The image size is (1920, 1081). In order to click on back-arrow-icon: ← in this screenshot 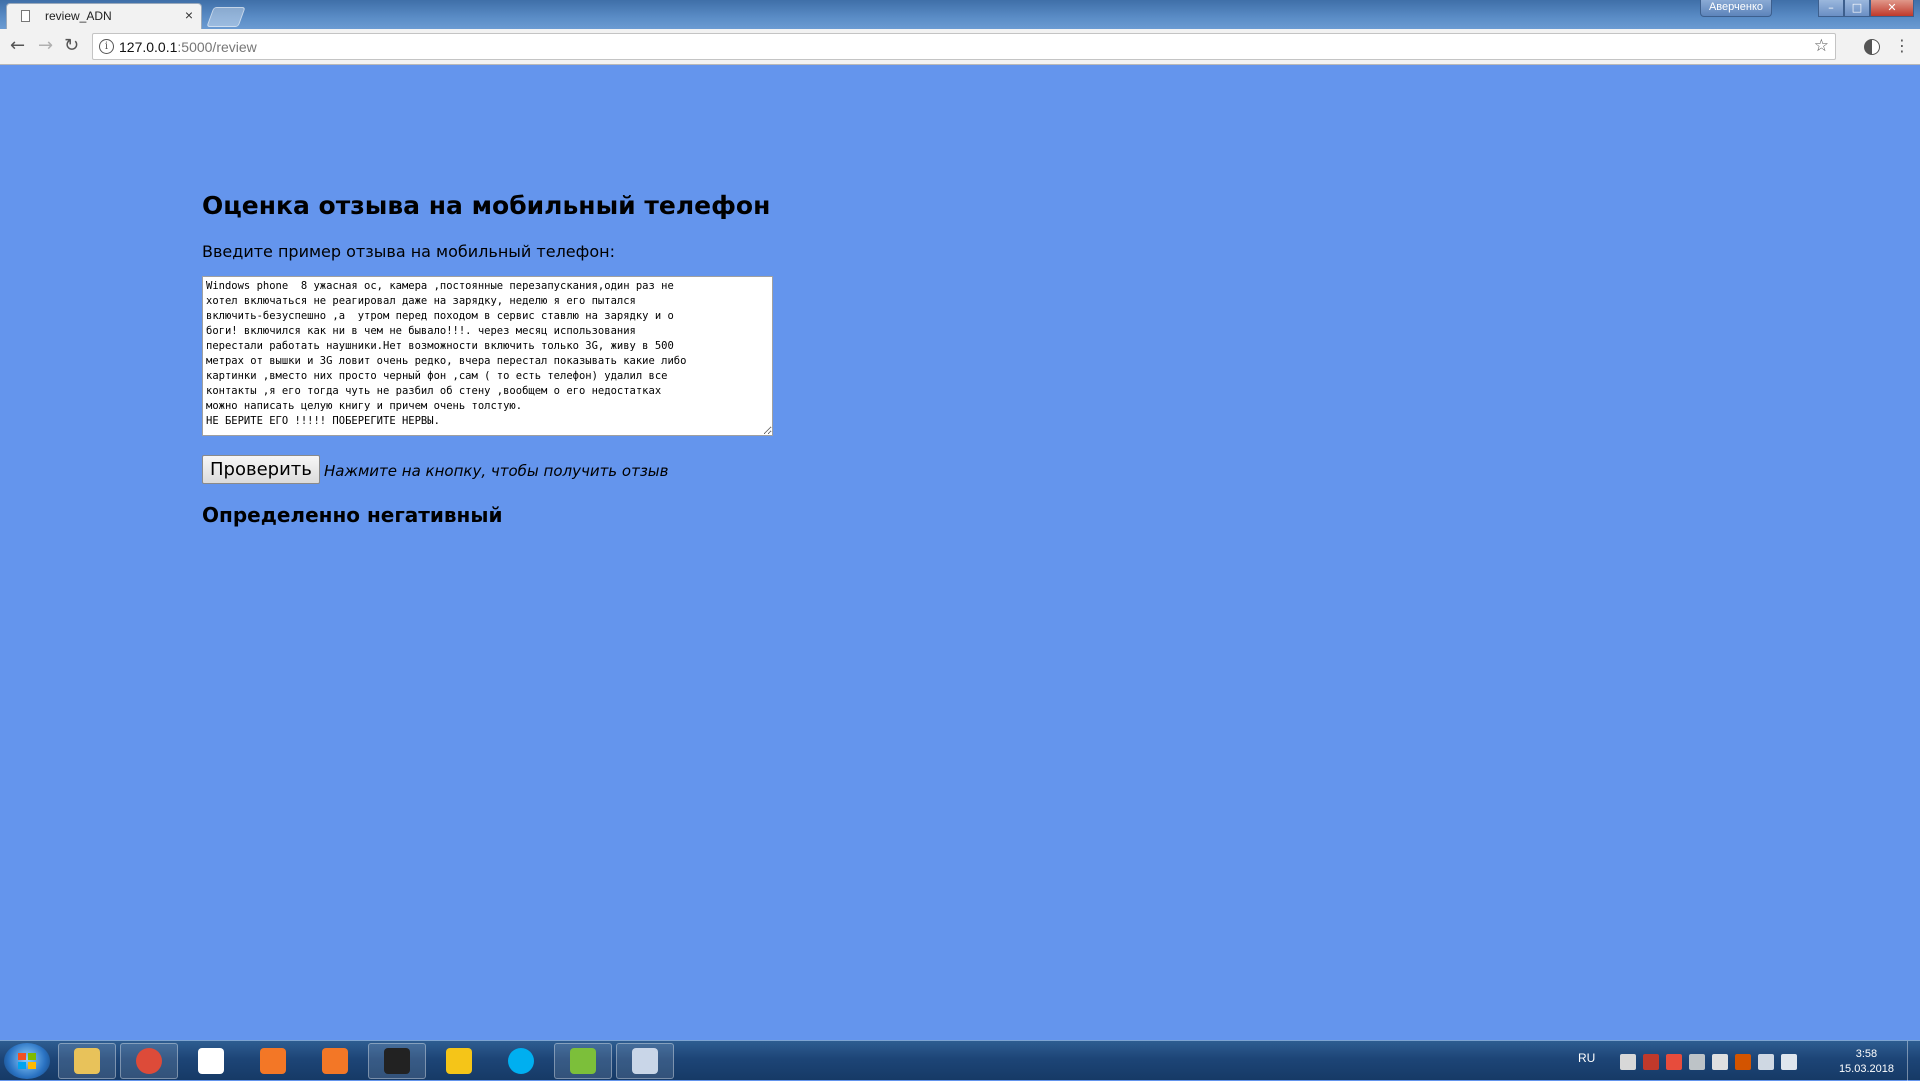, I will do `click(17, 46)`.